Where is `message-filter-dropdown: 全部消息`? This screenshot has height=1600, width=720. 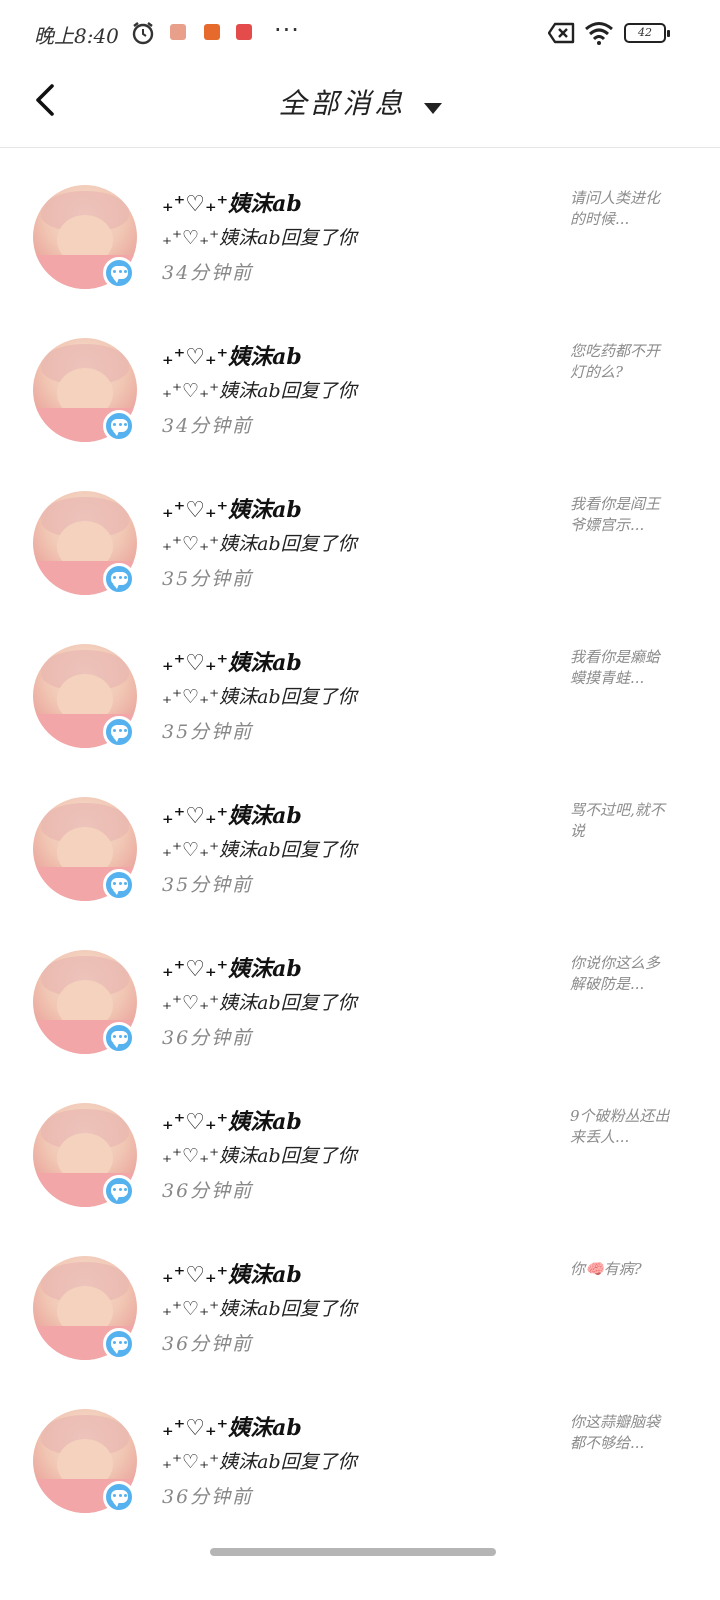
message-filter-dropdown: 全部消息 is located at coordinates (360, 102).